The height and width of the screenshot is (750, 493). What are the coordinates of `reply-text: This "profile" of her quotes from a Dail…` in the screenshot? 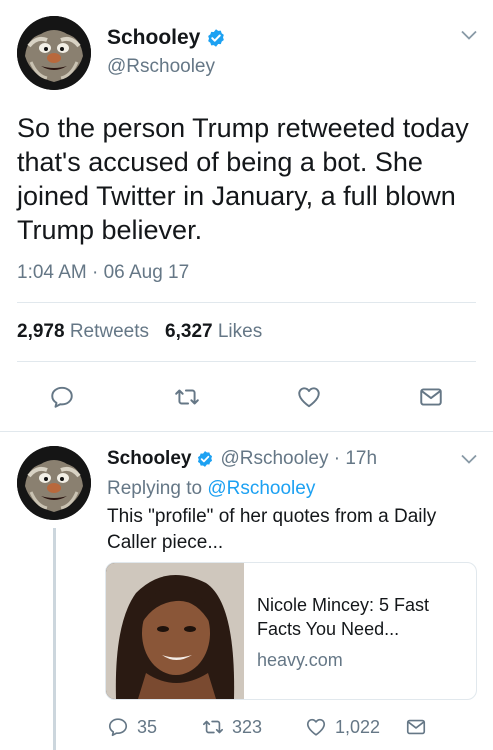 It's located at (272, 529).